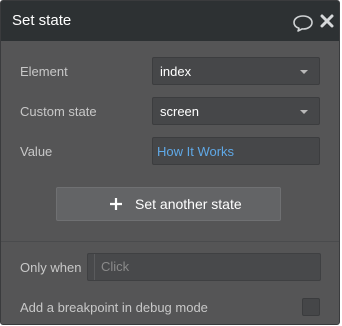 This screenshot has width=342, height=326. I want to click on element-value: index, so click(176, 71).